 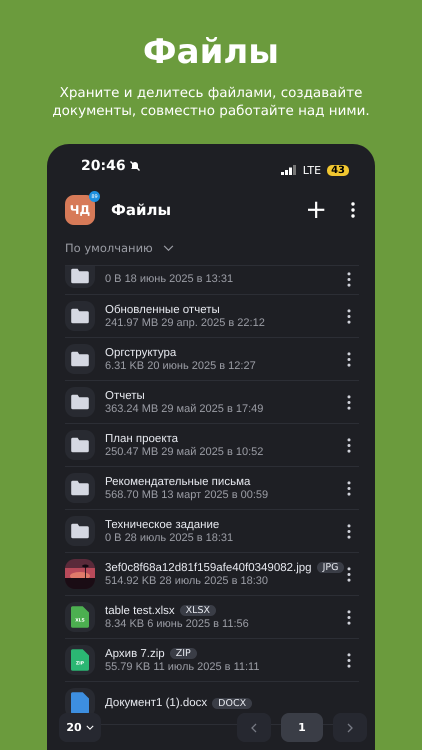 What do you see at coordinates (302, 727) in the screenshot?
I see `page-button: 1` at bounding box center [302, 727].